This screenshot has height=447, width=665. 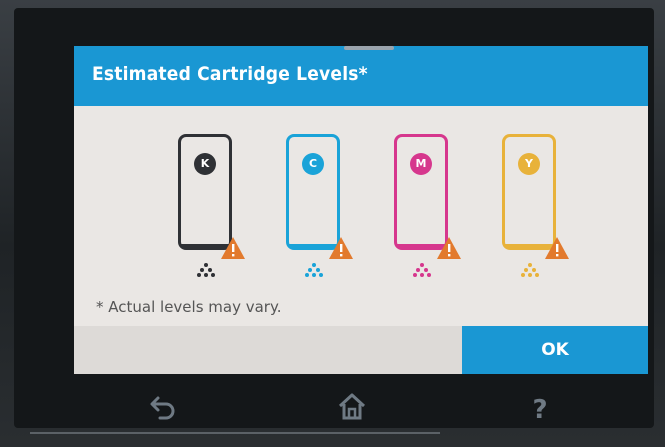 I want to click on help-button: ?, so click(x=540, y=410).